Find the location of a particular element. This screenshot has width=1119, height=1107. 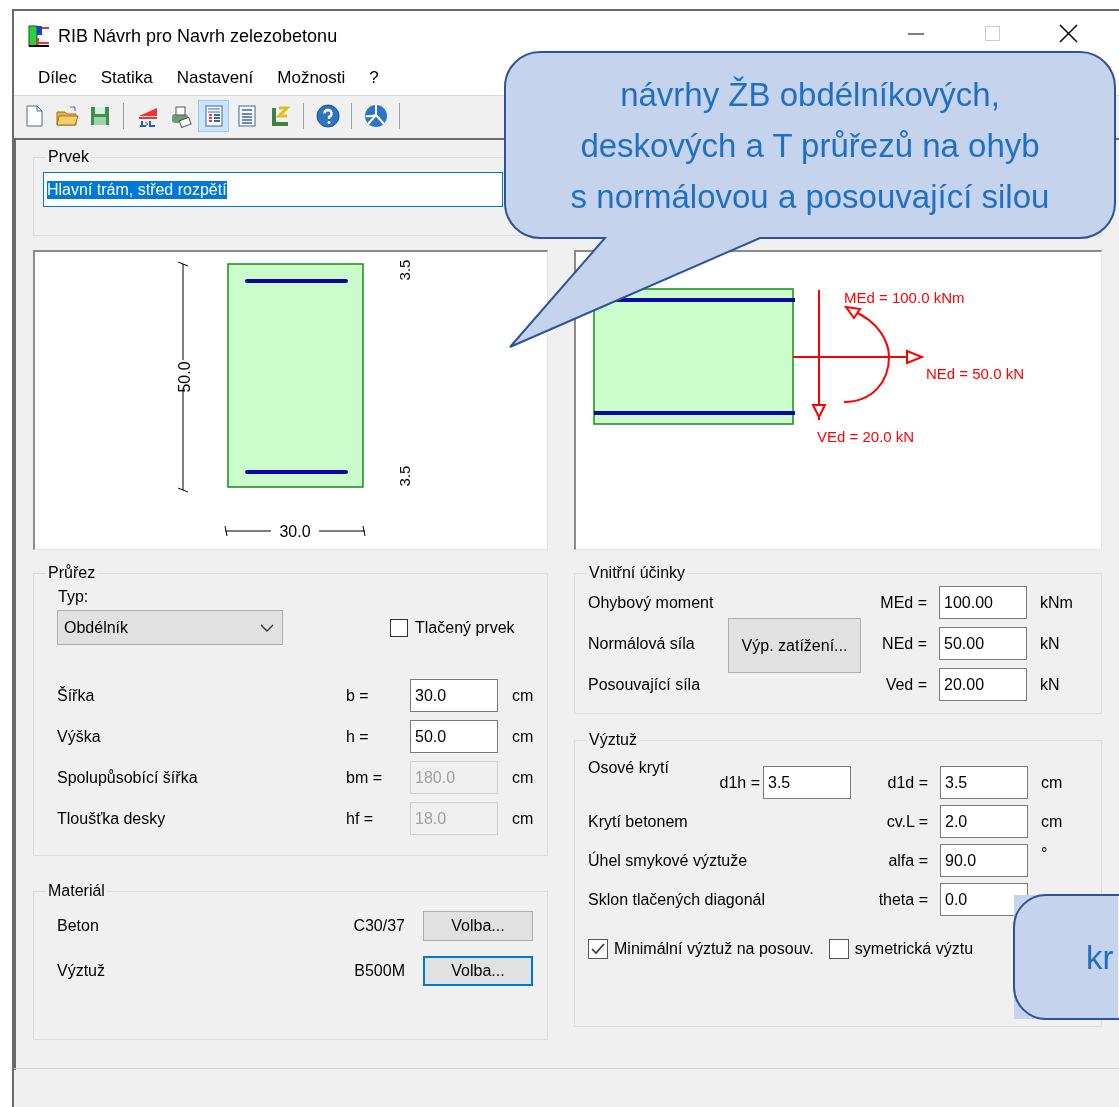

dropdown: Obdélník is located at coordinates (170, 627).